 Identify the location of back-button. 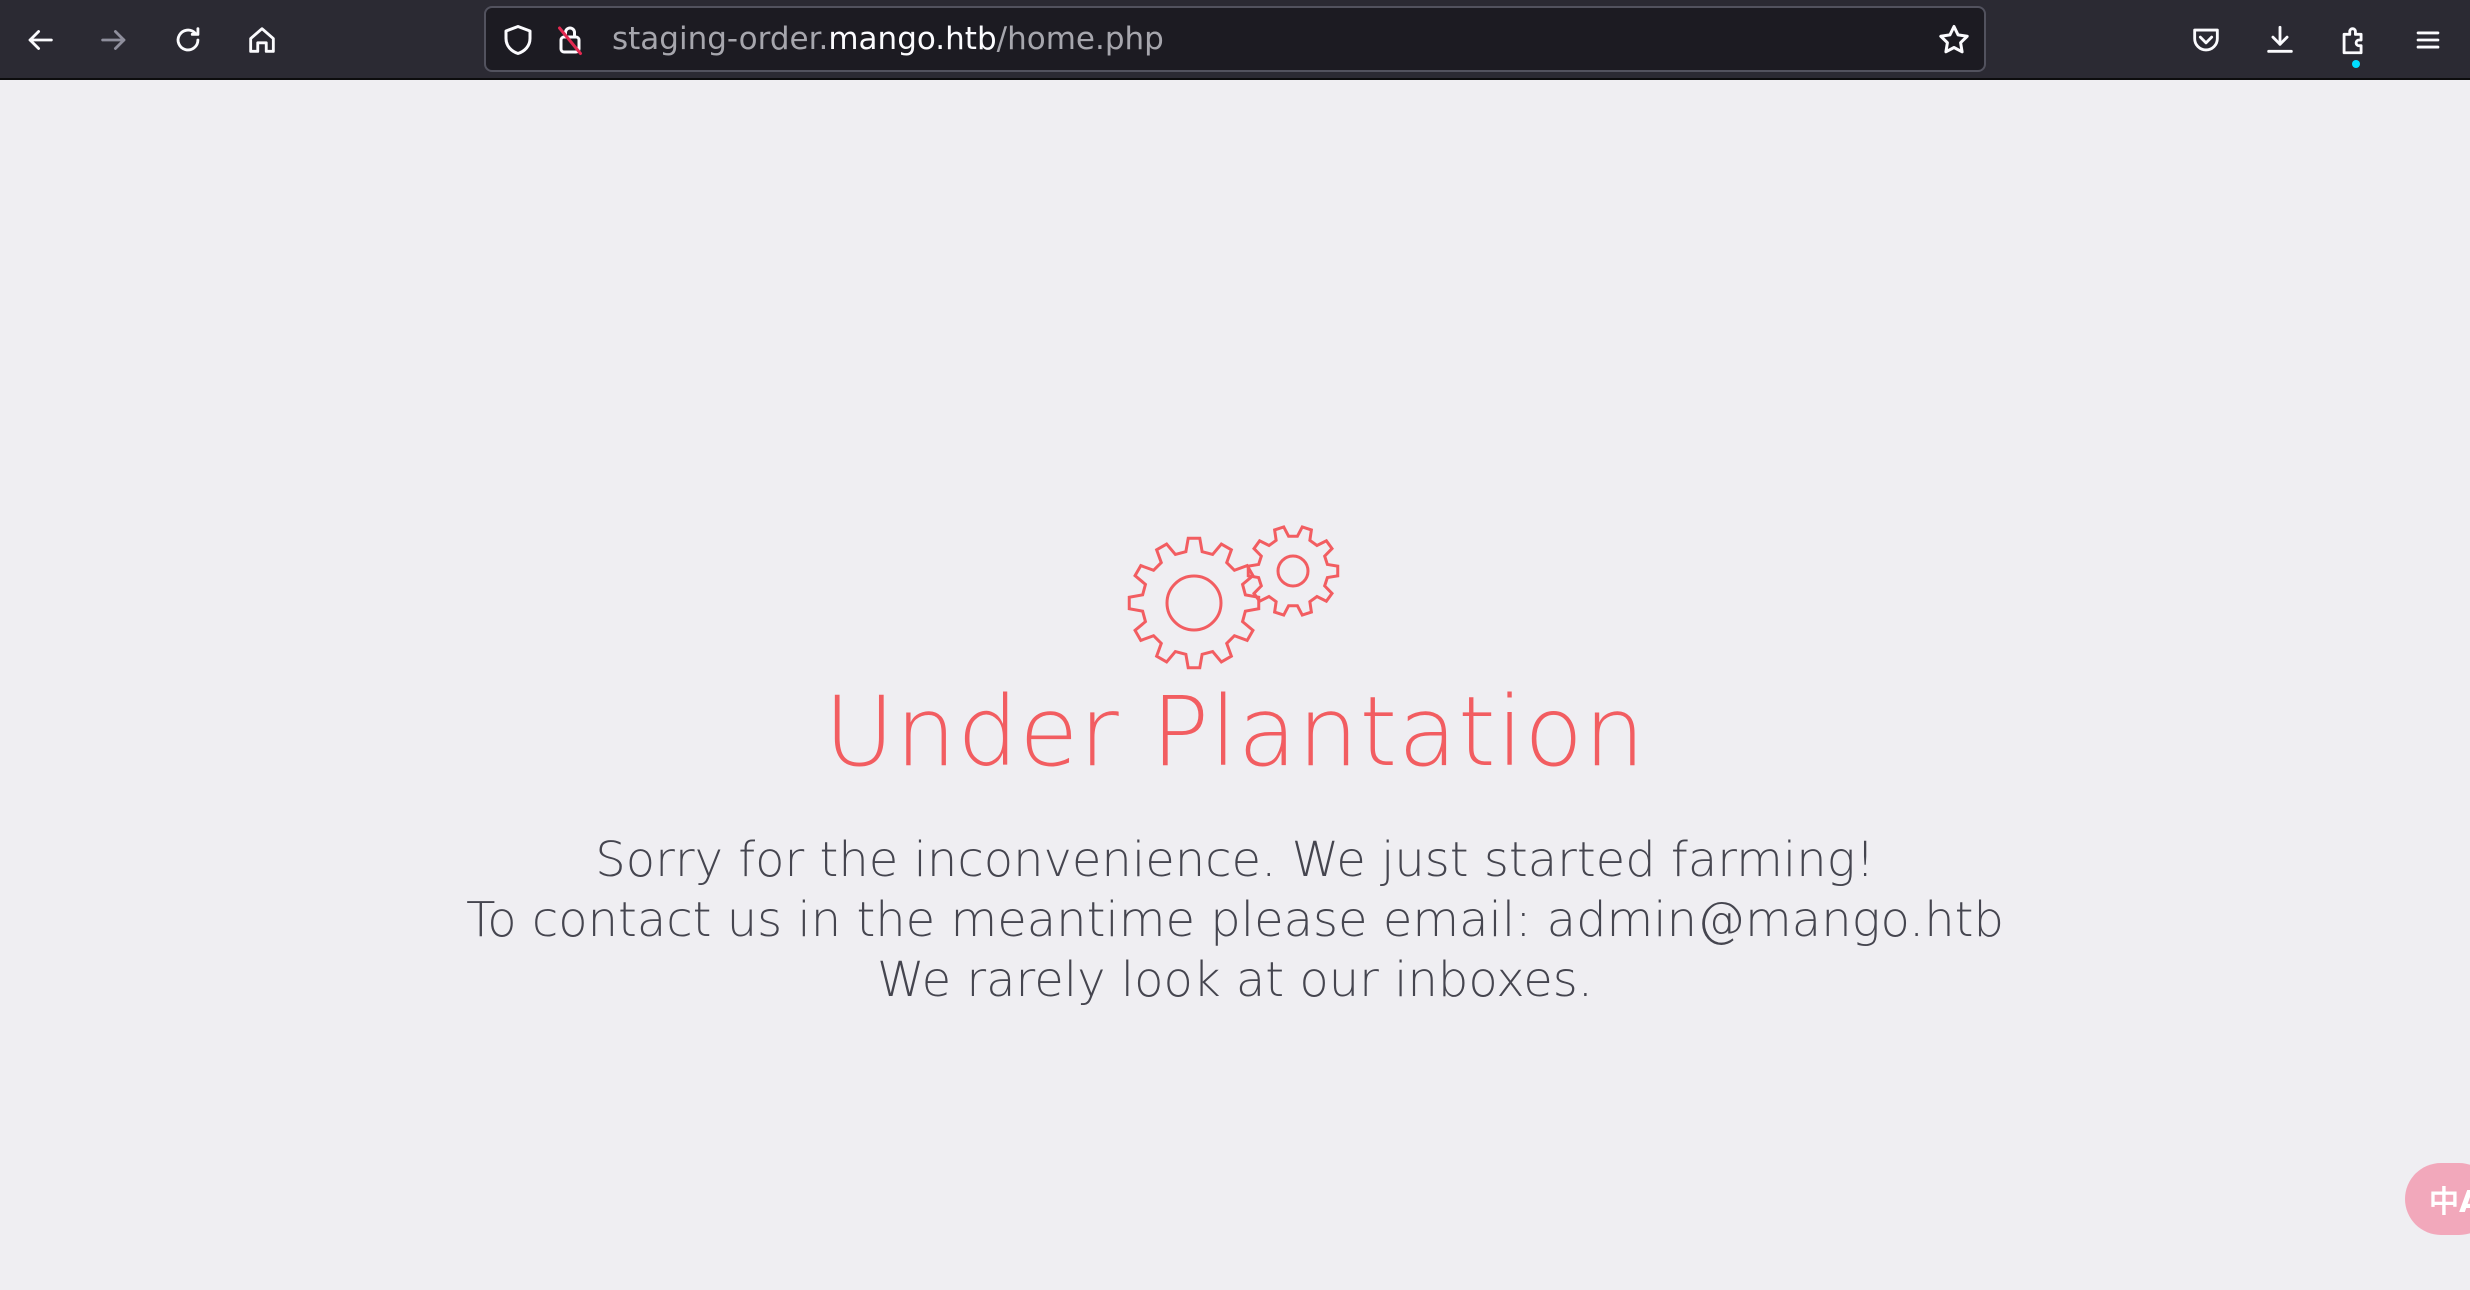
(40, 40).